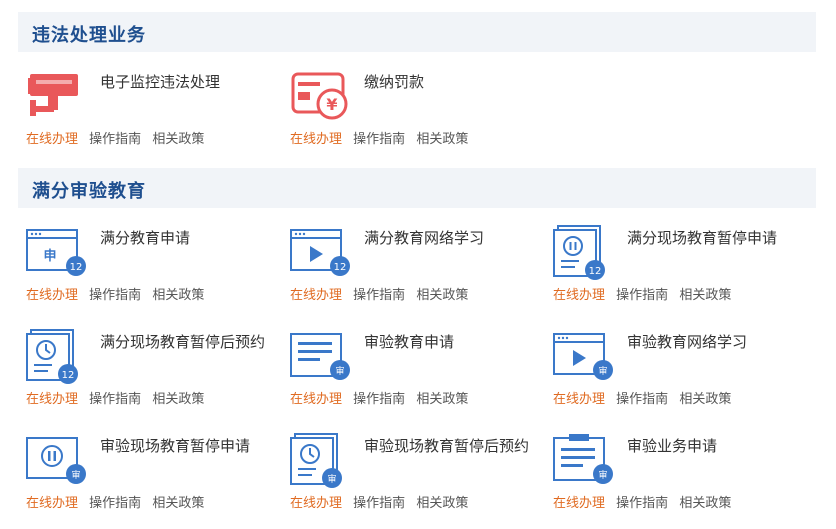  I want to click on service-item-camera-violation: 电子监控违法处理 在线办理 操作指南 相关政策, so click(146, 113).